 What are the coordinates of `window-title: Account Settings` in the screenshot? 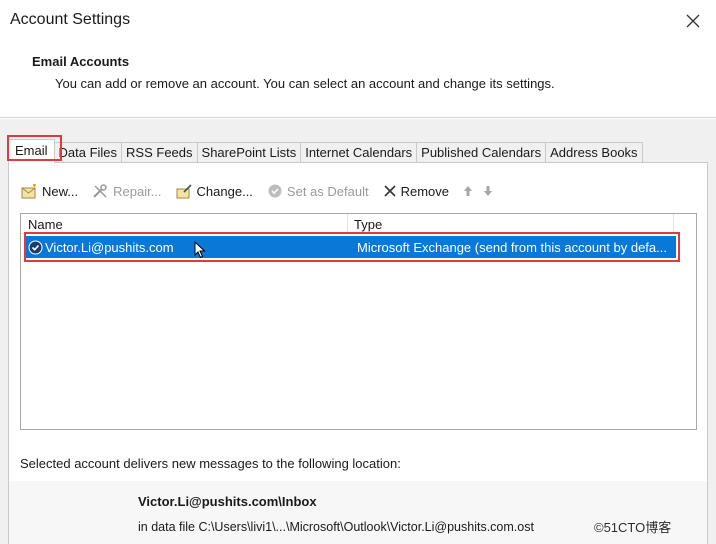 It's located at (70, 19).